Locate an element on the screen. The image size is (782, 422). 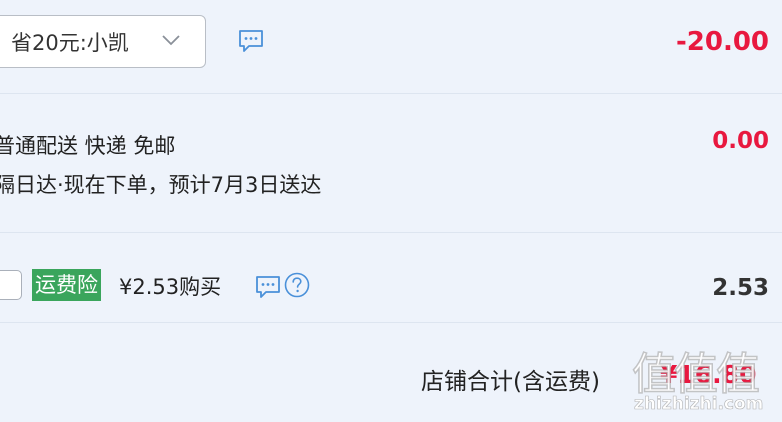
store-total-label: 店铺合计(含运费) is located at coordinates (510, 382).